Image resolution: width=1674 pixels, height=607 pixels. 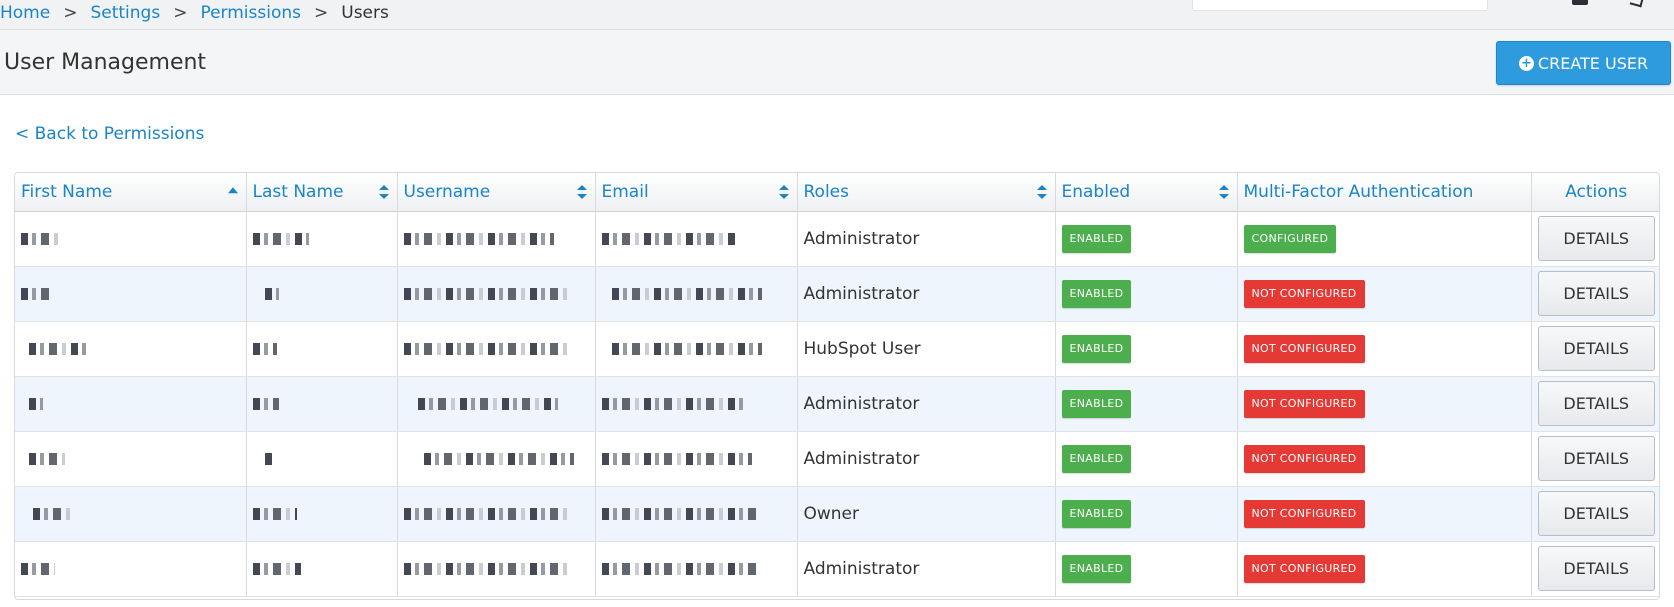 What do you see at coordinates (67, 191) in the screenshot?
I see `column-header-label: First Name` at bounding box center [67, 191].